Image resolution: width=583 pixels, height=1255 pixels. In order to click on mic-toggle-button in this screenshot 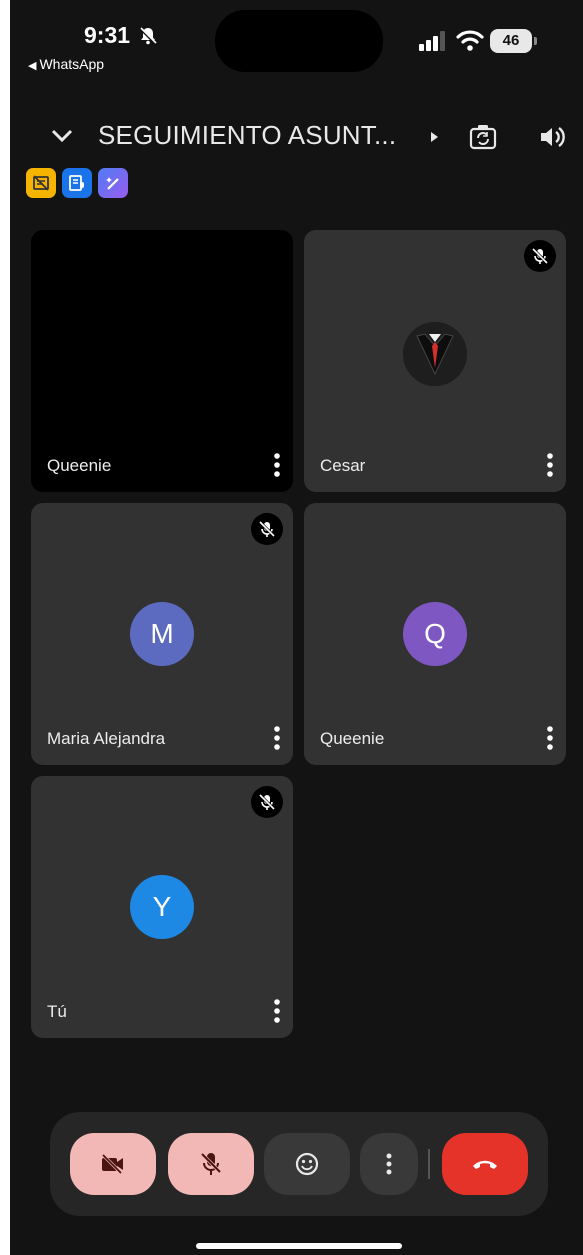, I will do `click(211, 1164)`.